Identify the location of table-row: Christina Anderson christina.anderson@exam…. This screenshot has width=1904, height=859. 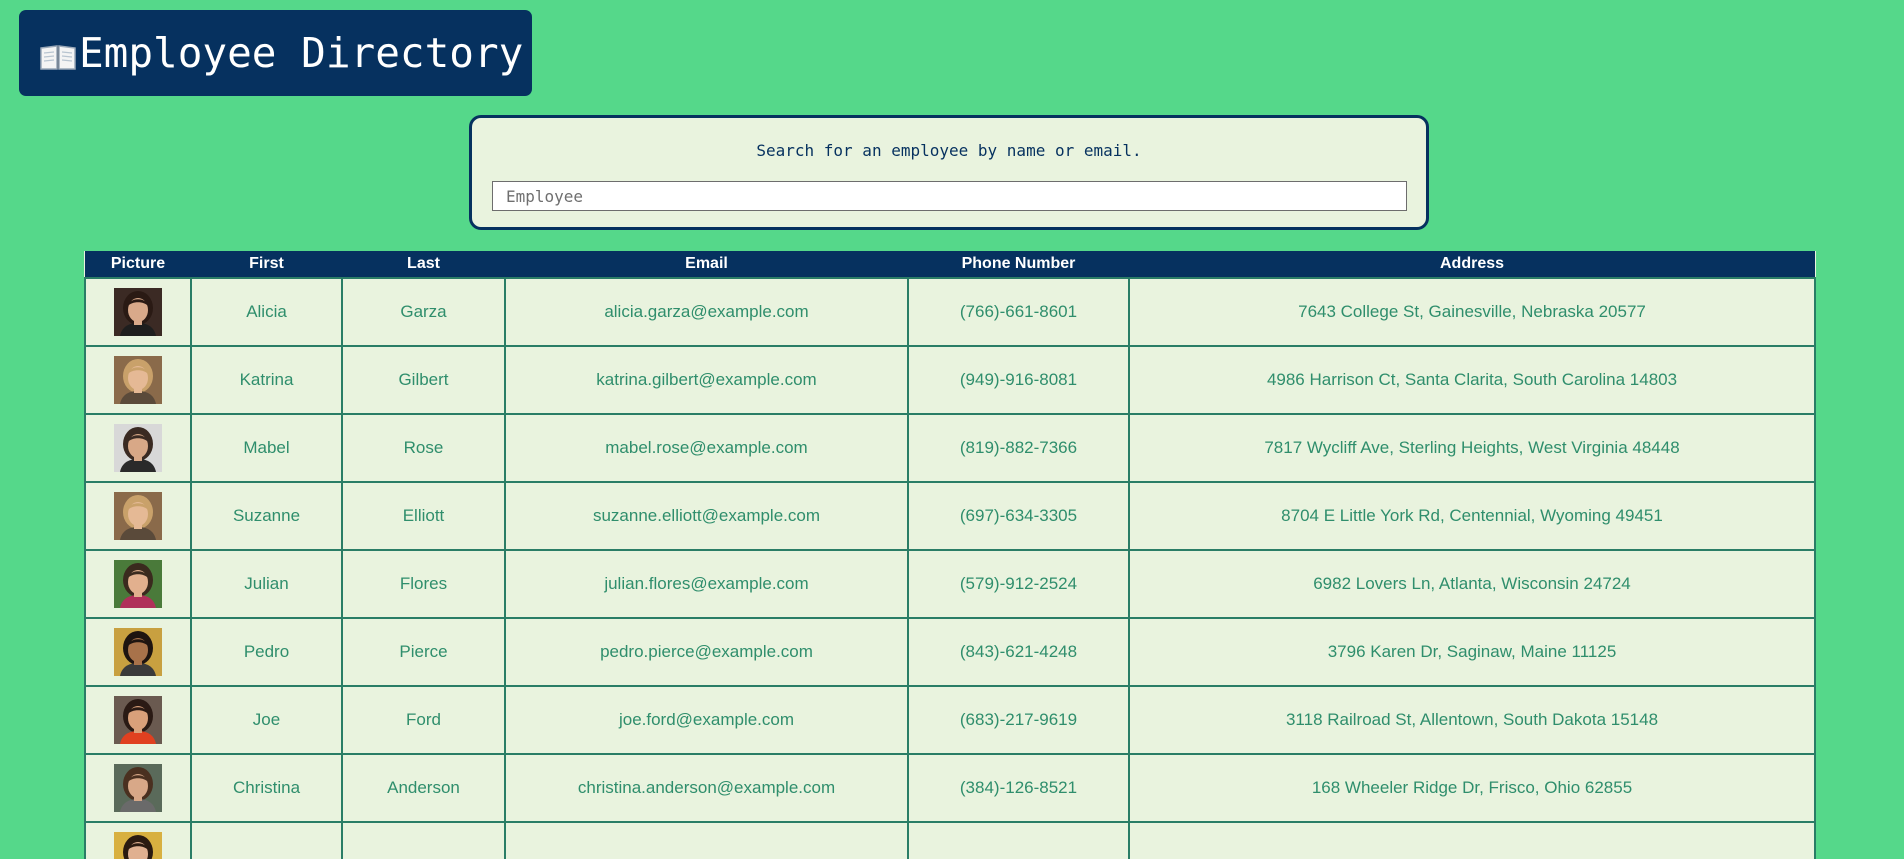
(950, 788).